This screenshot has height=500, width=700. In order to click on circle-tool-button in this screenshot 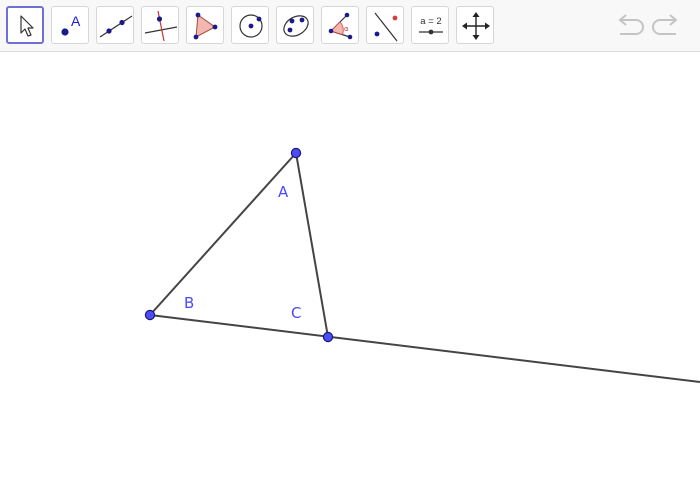, I will do `click(250, 25)`.